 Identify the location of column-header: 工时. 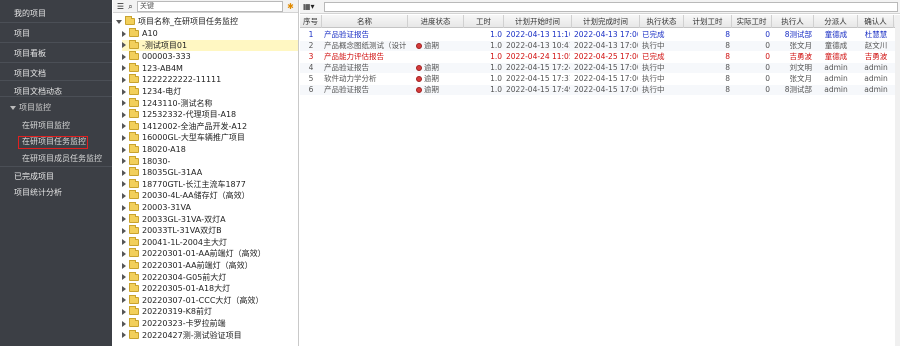
(484, 21).